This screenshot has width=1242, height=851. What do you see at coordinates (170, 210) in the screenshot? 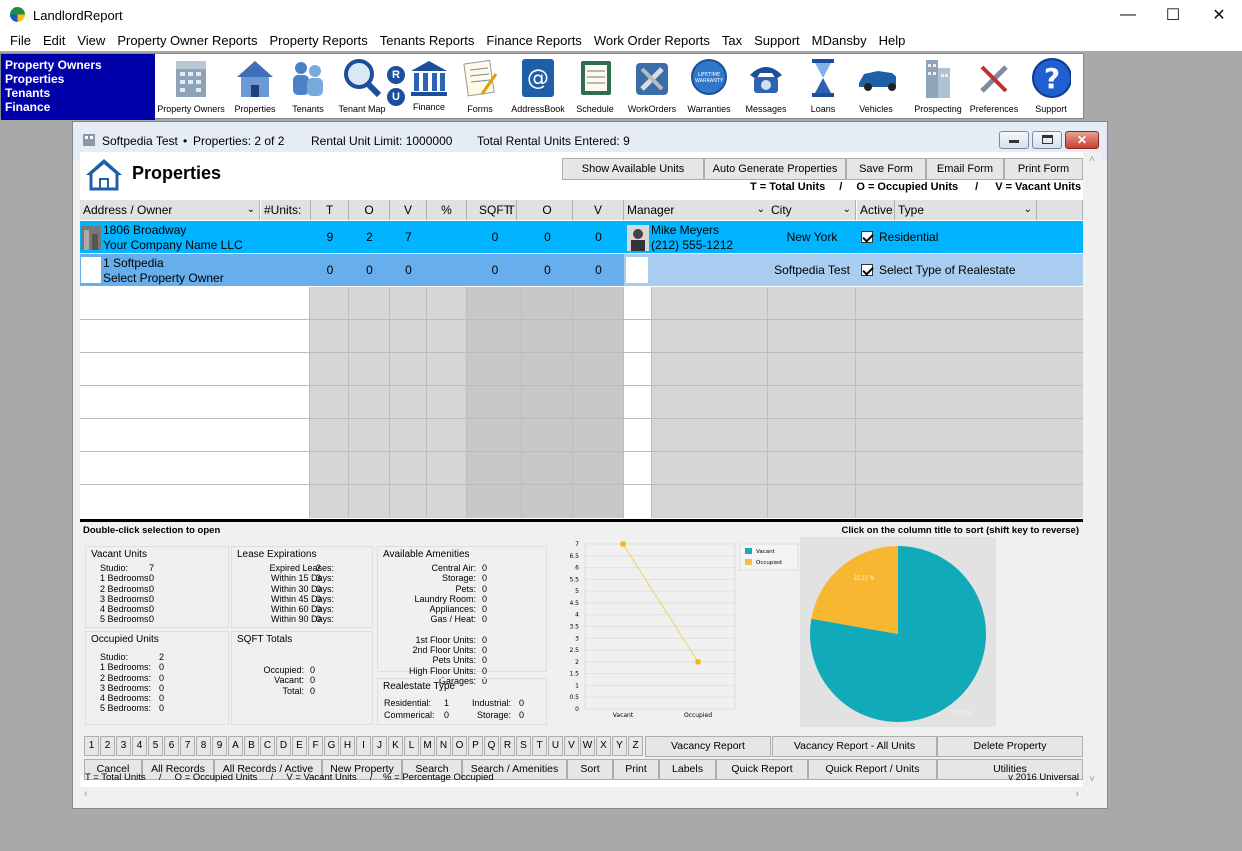
I see `col-address: Address / Owner ⌄` at bounding box center [170, 210].